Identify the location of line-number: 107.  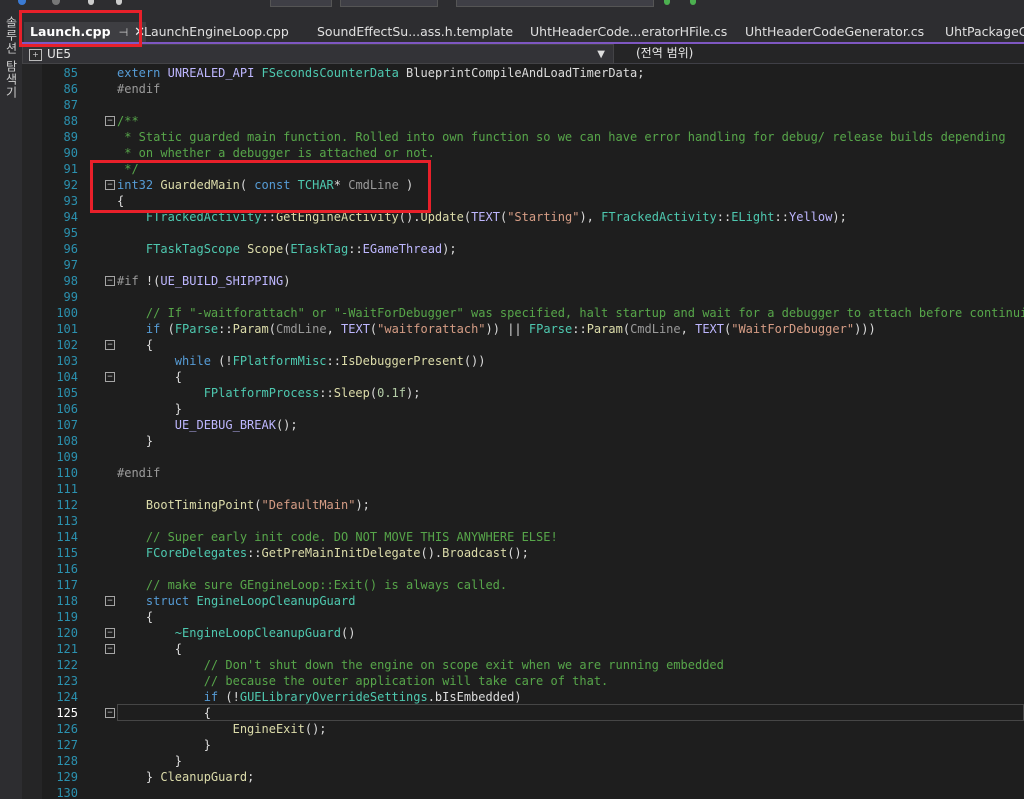
(67, 425).